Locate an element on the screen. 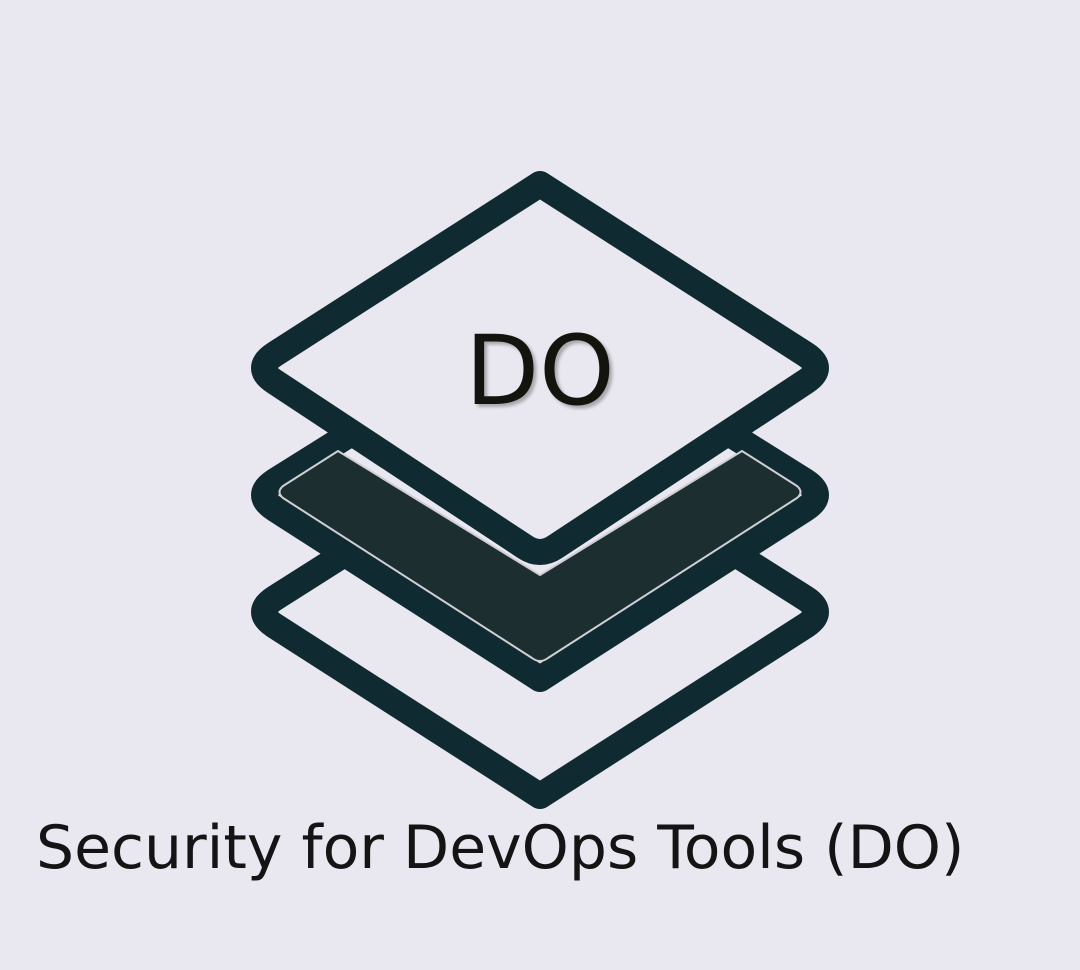 This screenshot has height=970, width=1080. logo-initials: DO is located at coordinates (540, 371).